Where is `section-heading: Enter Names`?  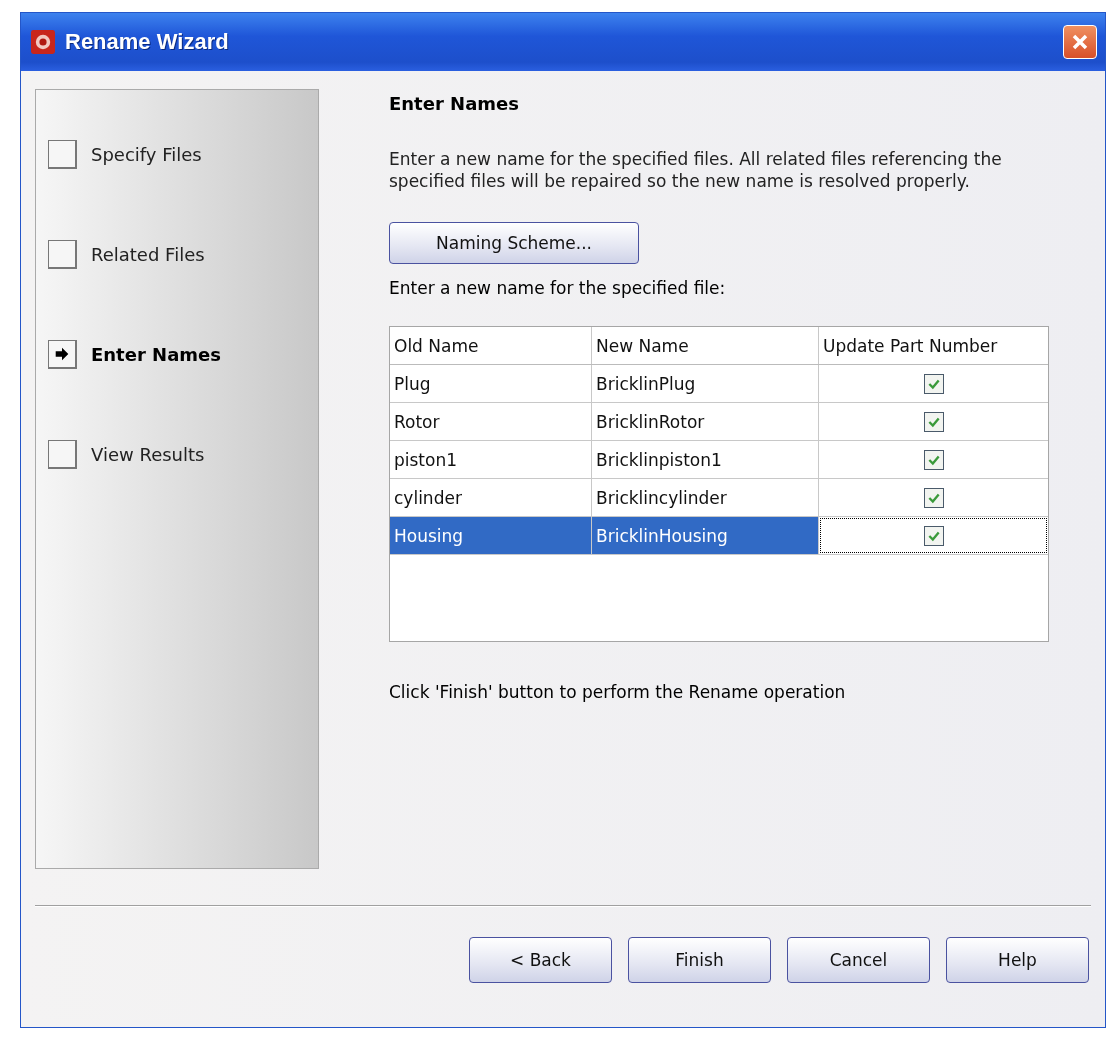
section-heading: Enter Names is located at coordinates (454, 103).